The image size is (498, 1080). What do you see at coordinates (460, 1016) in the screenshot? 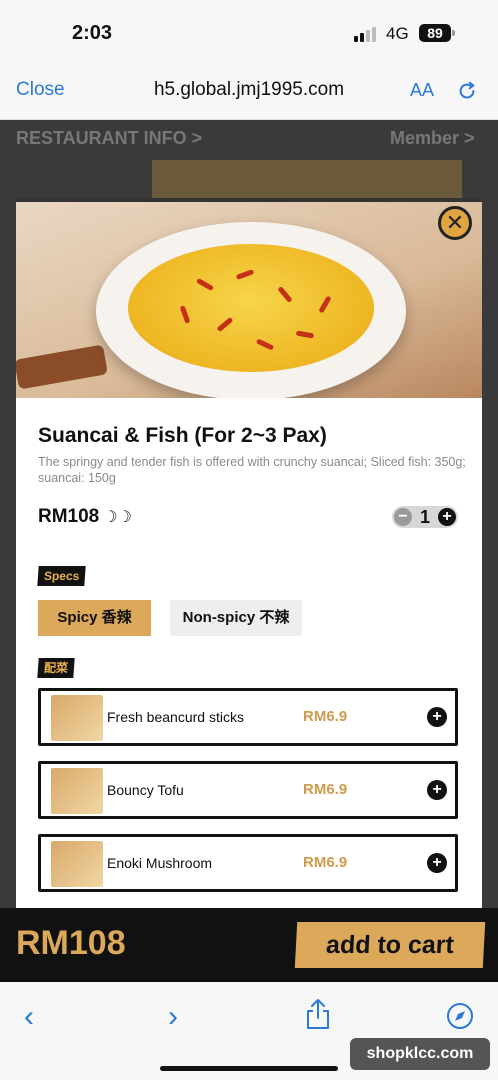
I see `compass-icon` at bounding box center [460, 1016].